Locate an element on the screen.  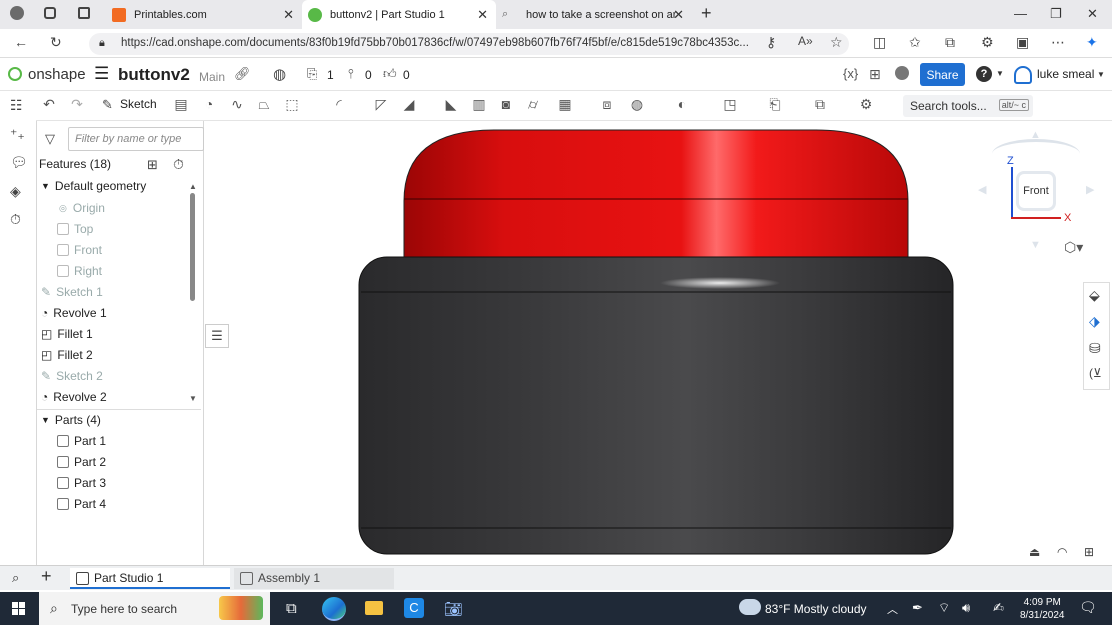
split-screen-icon: ◫ is located at coordinates (879, 42).